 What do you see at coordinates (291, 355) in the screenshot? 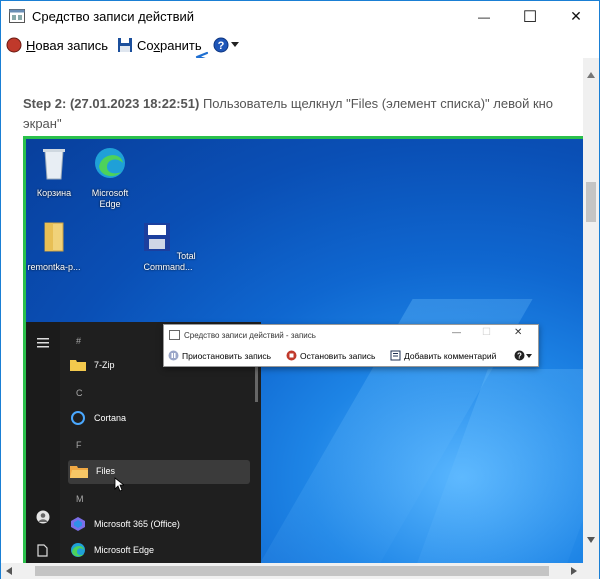
I see `stop-icon` at bounding box center [291, 355].